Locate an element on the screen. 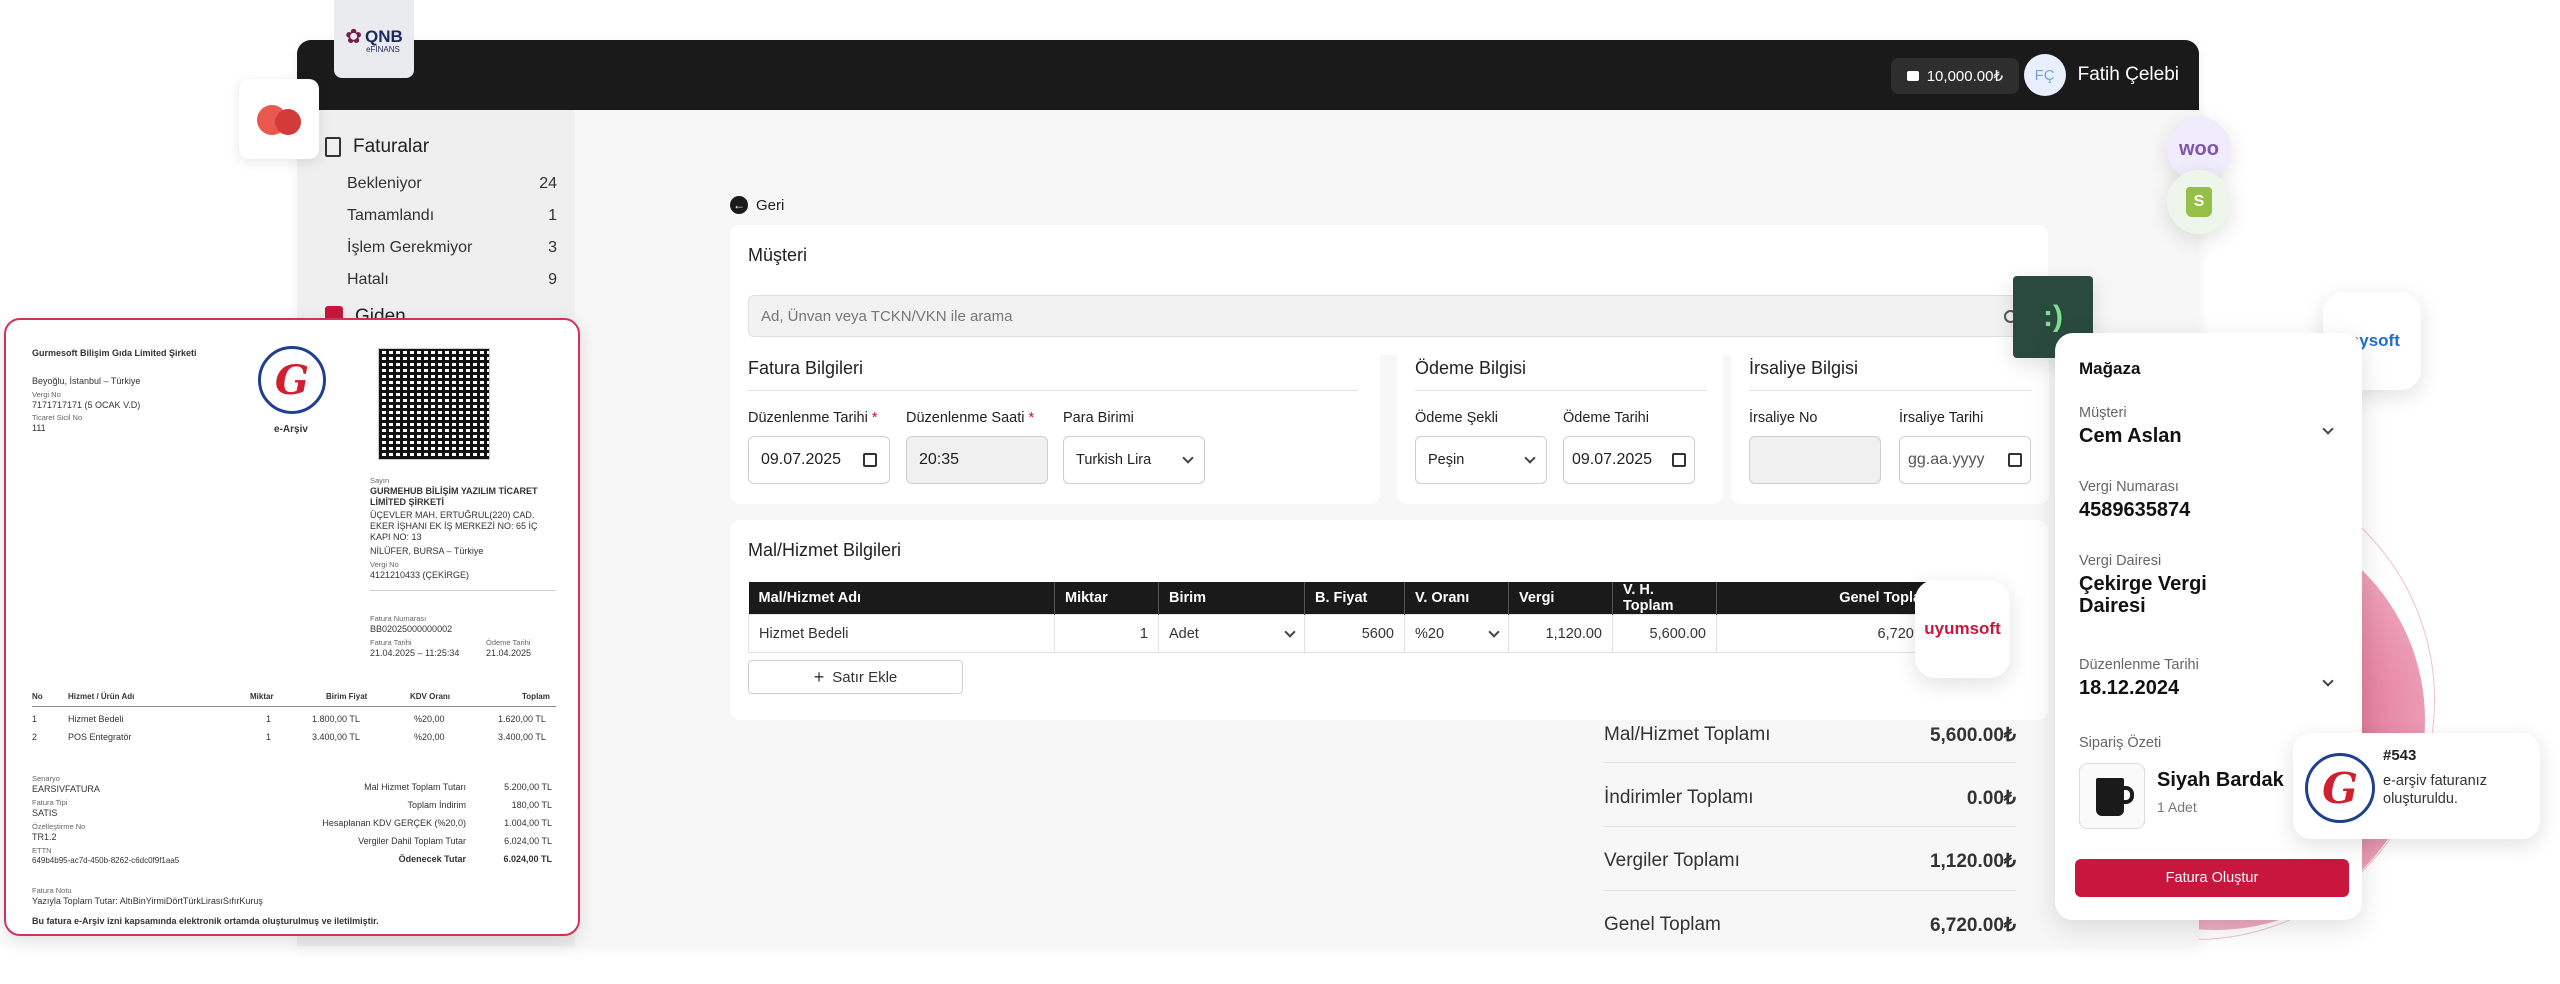 This screenshot has height=984, width=2560. row-price: 5600 is located at coordinates (1354, 633).